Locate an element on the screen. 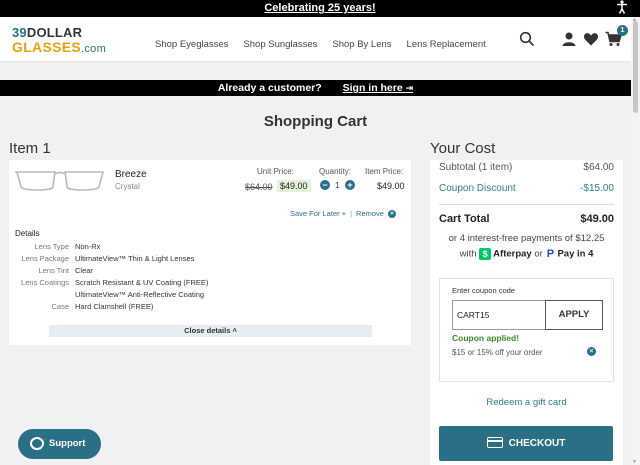 The width and height of the screenshot is (640, 465). support-label: Support is located at coordinates (67, 443).